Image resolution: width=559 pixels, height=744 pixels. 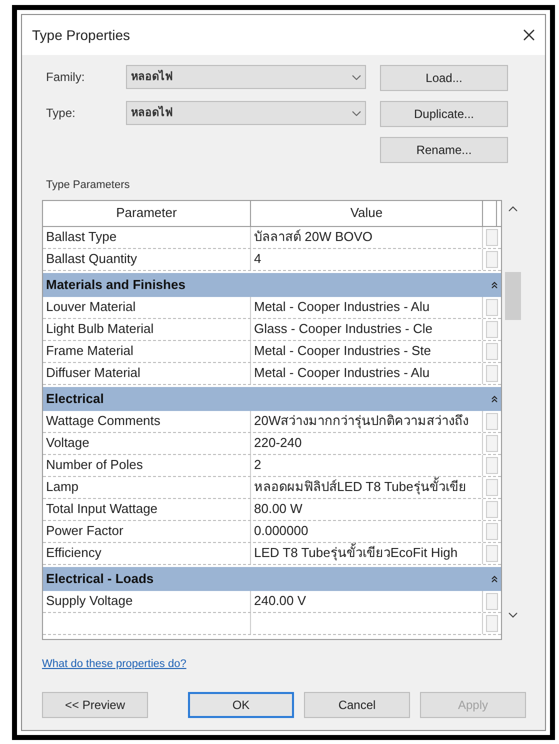 What do you see at coordinates (367, 237) in the screenshot?
I see `table-cell: บัลลาสต์ 20W BOVO` at bounding box center [367, 237].